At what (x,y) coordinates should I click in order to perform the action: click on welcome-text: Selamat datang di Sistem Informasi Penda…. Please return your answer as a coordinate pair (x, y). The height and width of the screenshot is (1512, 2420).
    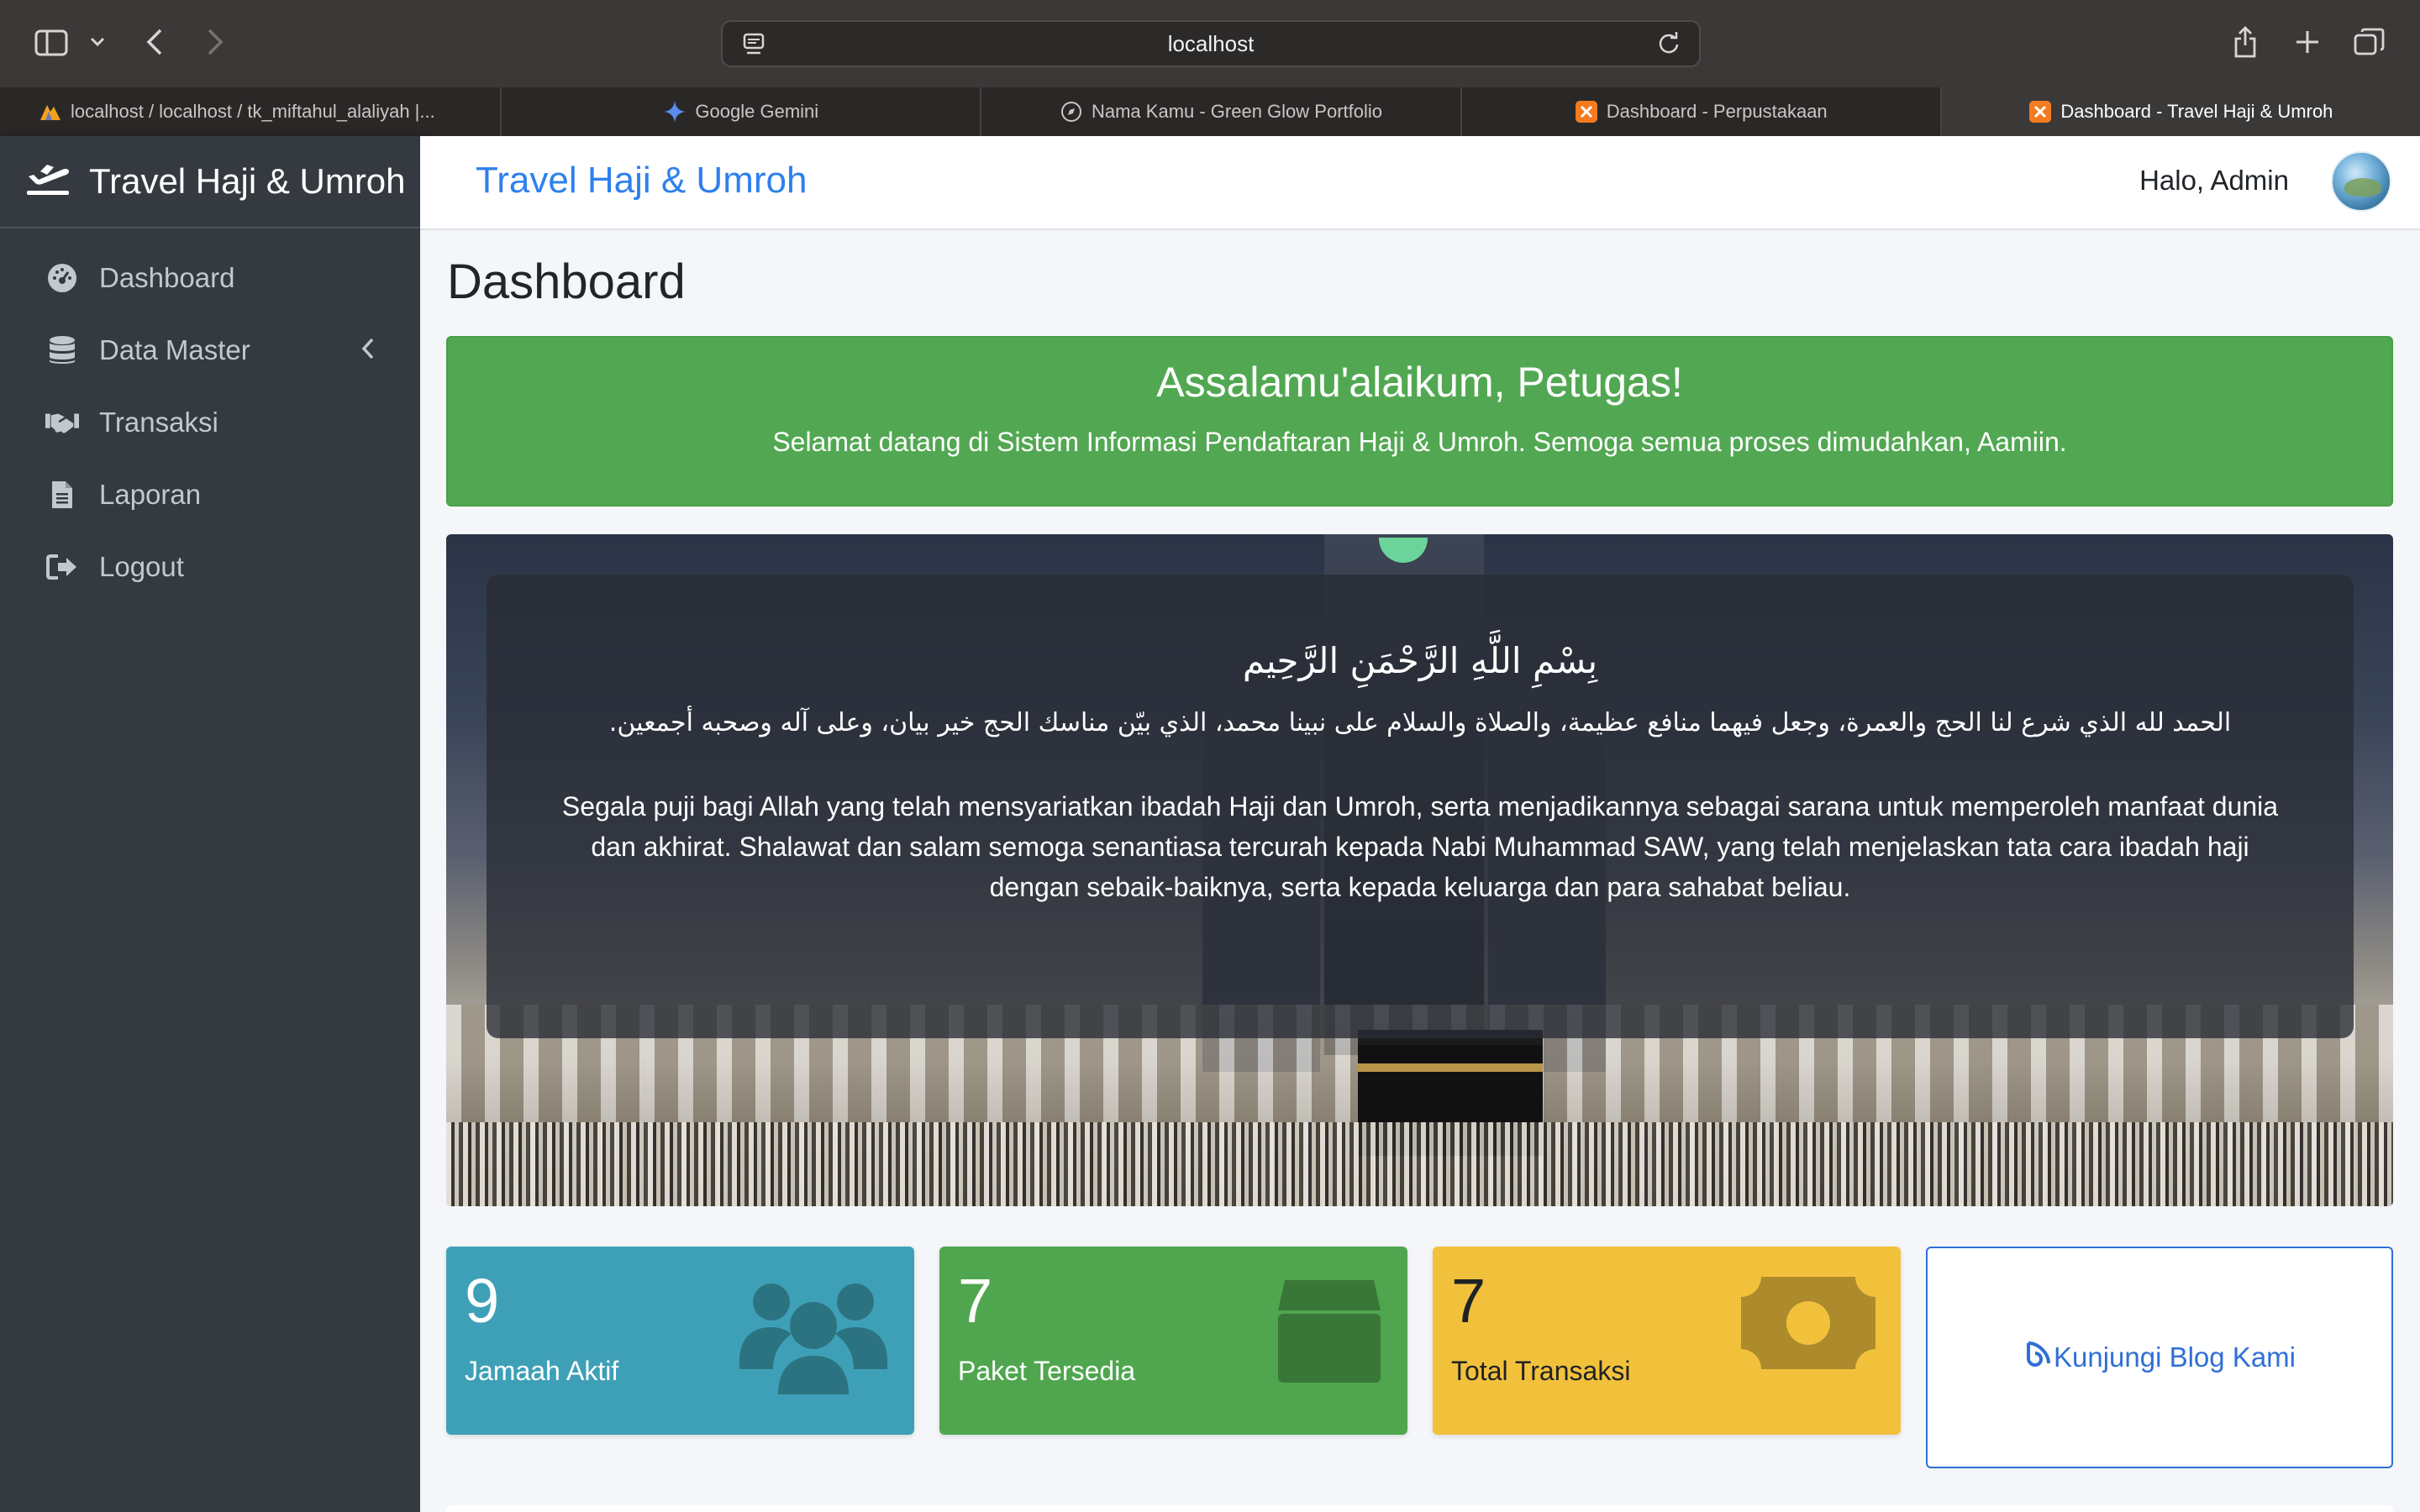
    Looking at the image, I should click on (1419, 442).